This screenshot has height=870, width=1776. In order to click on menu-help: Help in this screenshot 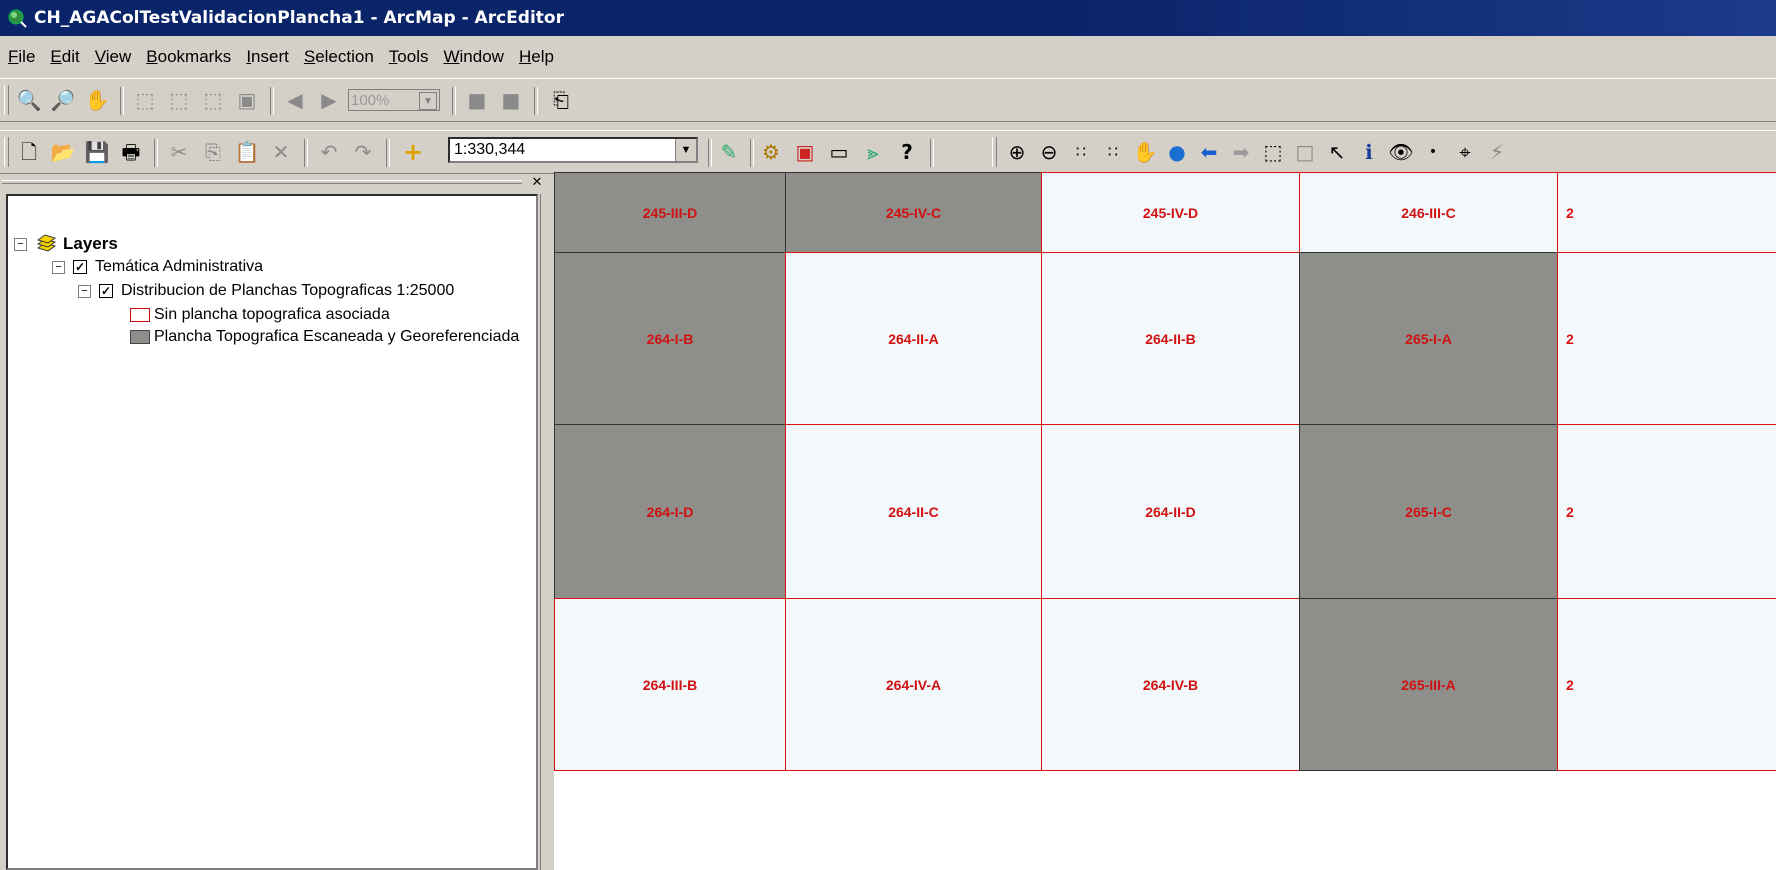, I will do `click(536, 57)`.